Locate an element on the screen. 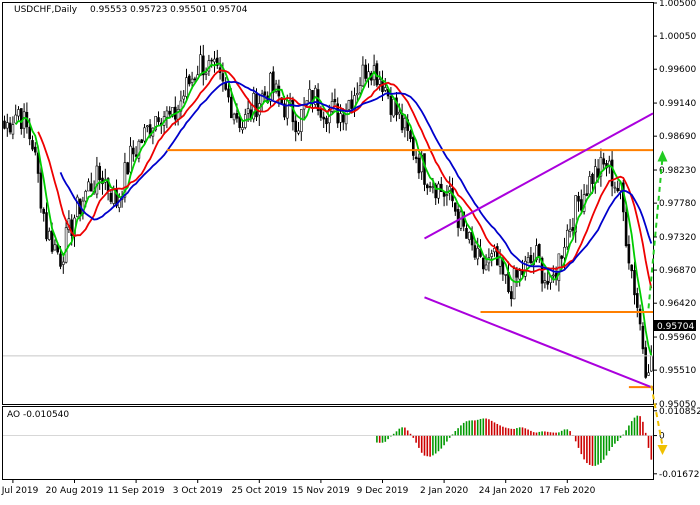  y-tick-label: 0.98230 is located at coordinates (677, 171).